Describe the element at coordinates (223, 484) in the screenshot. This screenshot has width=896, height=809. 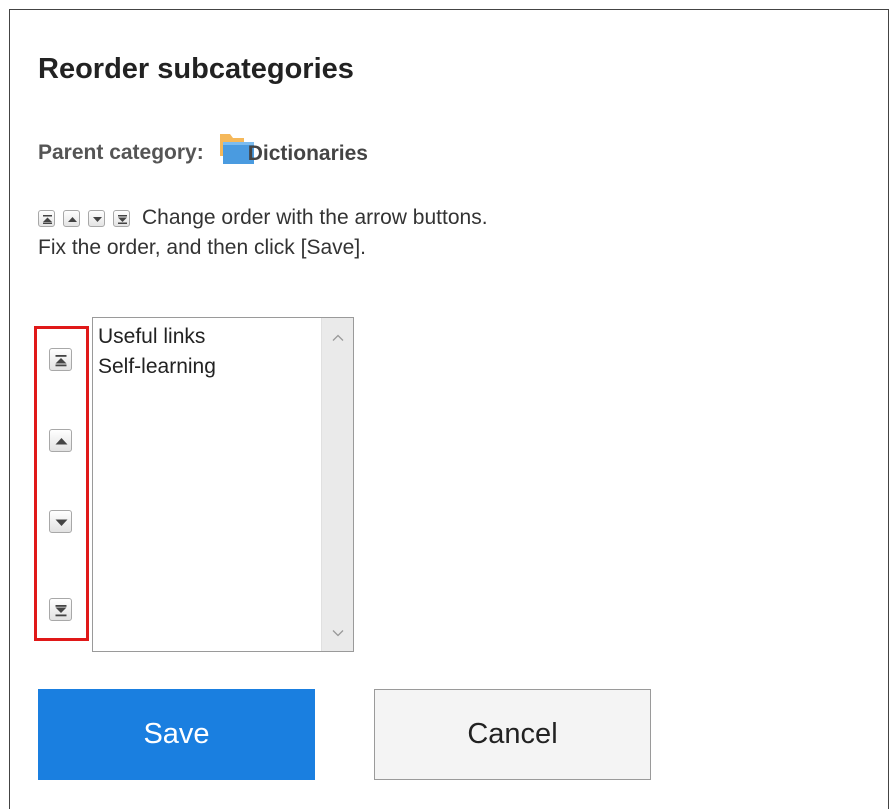
I see `subcategory-listbox: Useful links Self-learning` at that location.